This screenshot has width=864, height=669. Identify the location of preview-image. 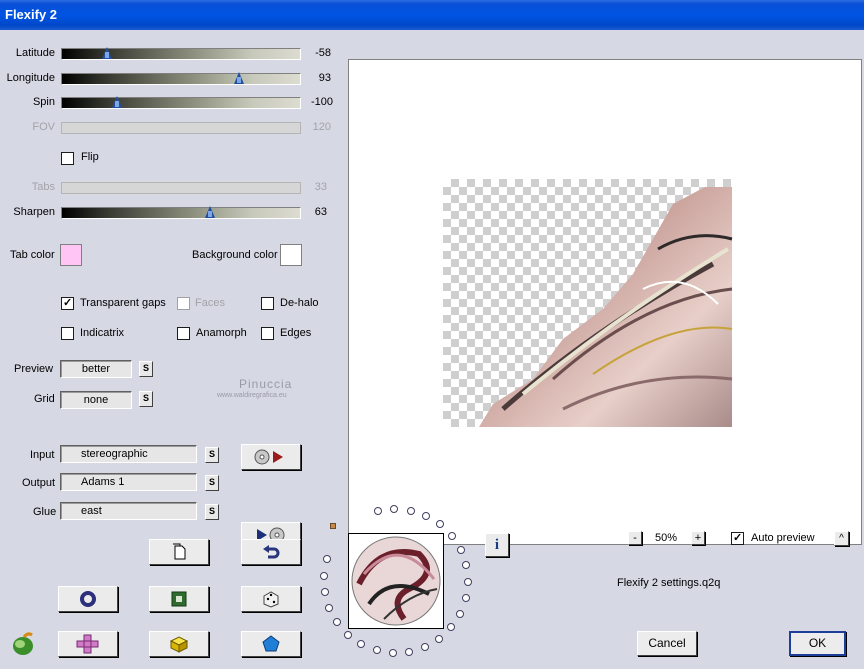
(605, 303).